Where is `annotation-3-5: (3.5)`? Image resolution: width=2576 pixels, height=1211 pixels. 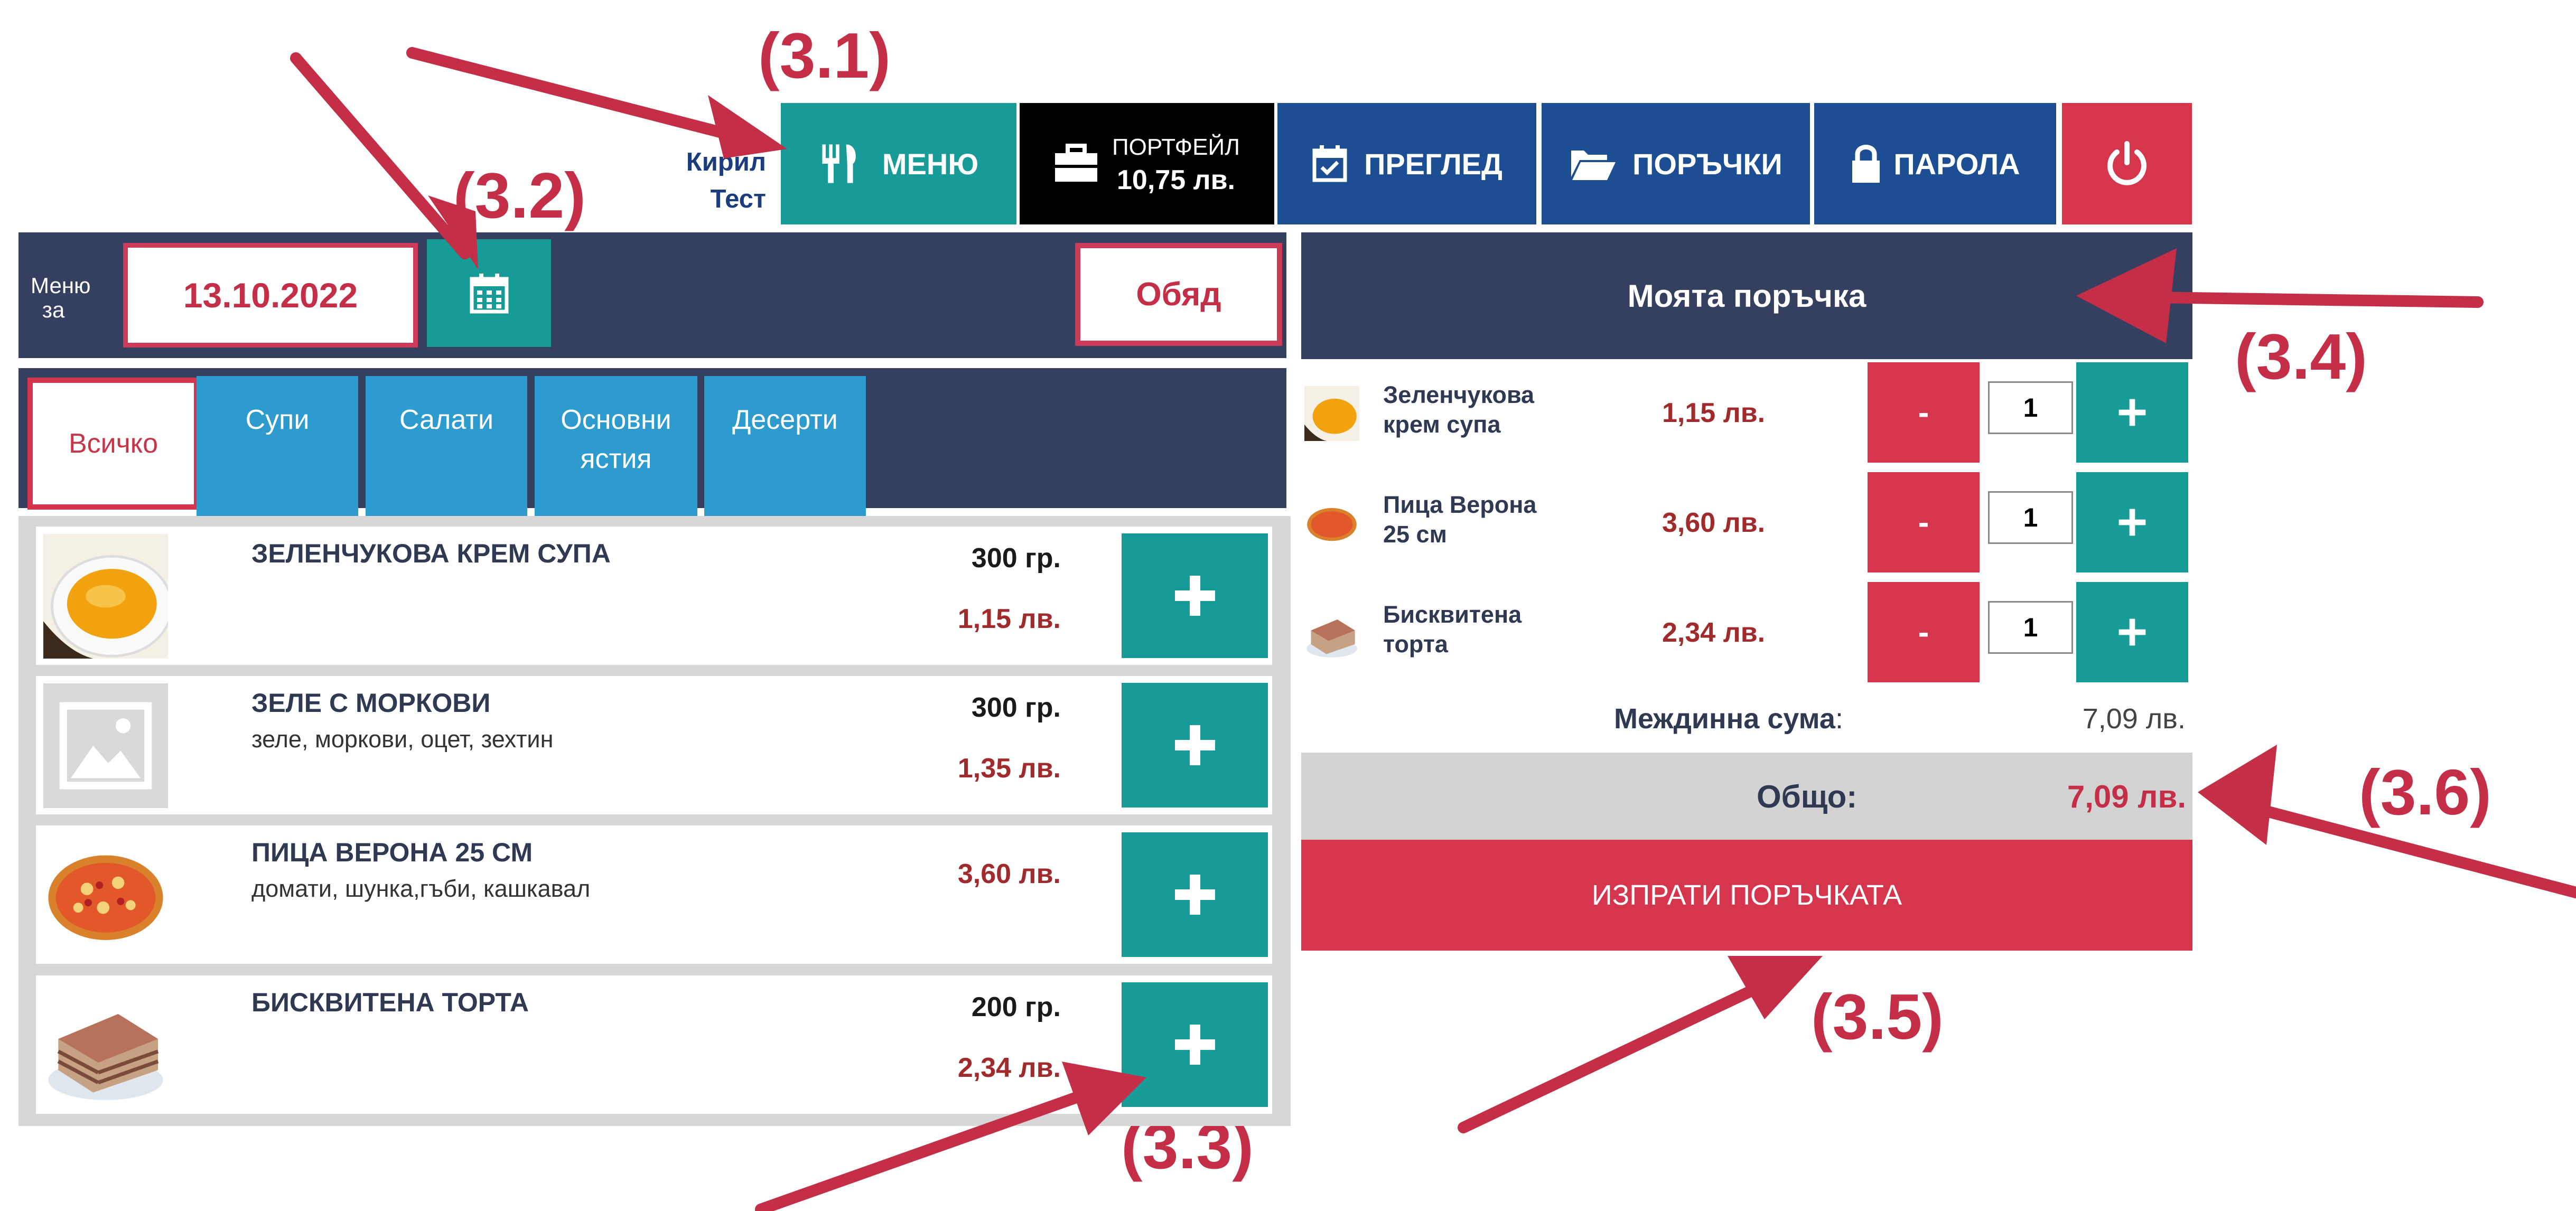 annotation-3-5: (3.5) is located at coordinates (1877, 1017).